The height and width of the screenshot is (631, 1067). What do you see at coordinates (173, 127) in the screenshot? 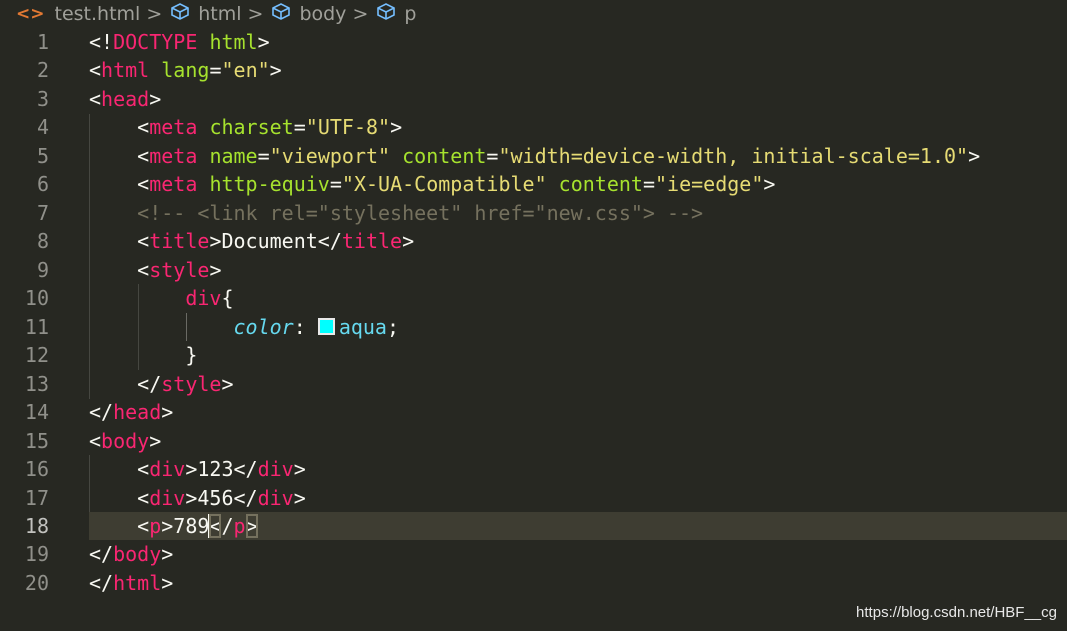
I see `token-tag: meta` at bounding box center [173, 127].